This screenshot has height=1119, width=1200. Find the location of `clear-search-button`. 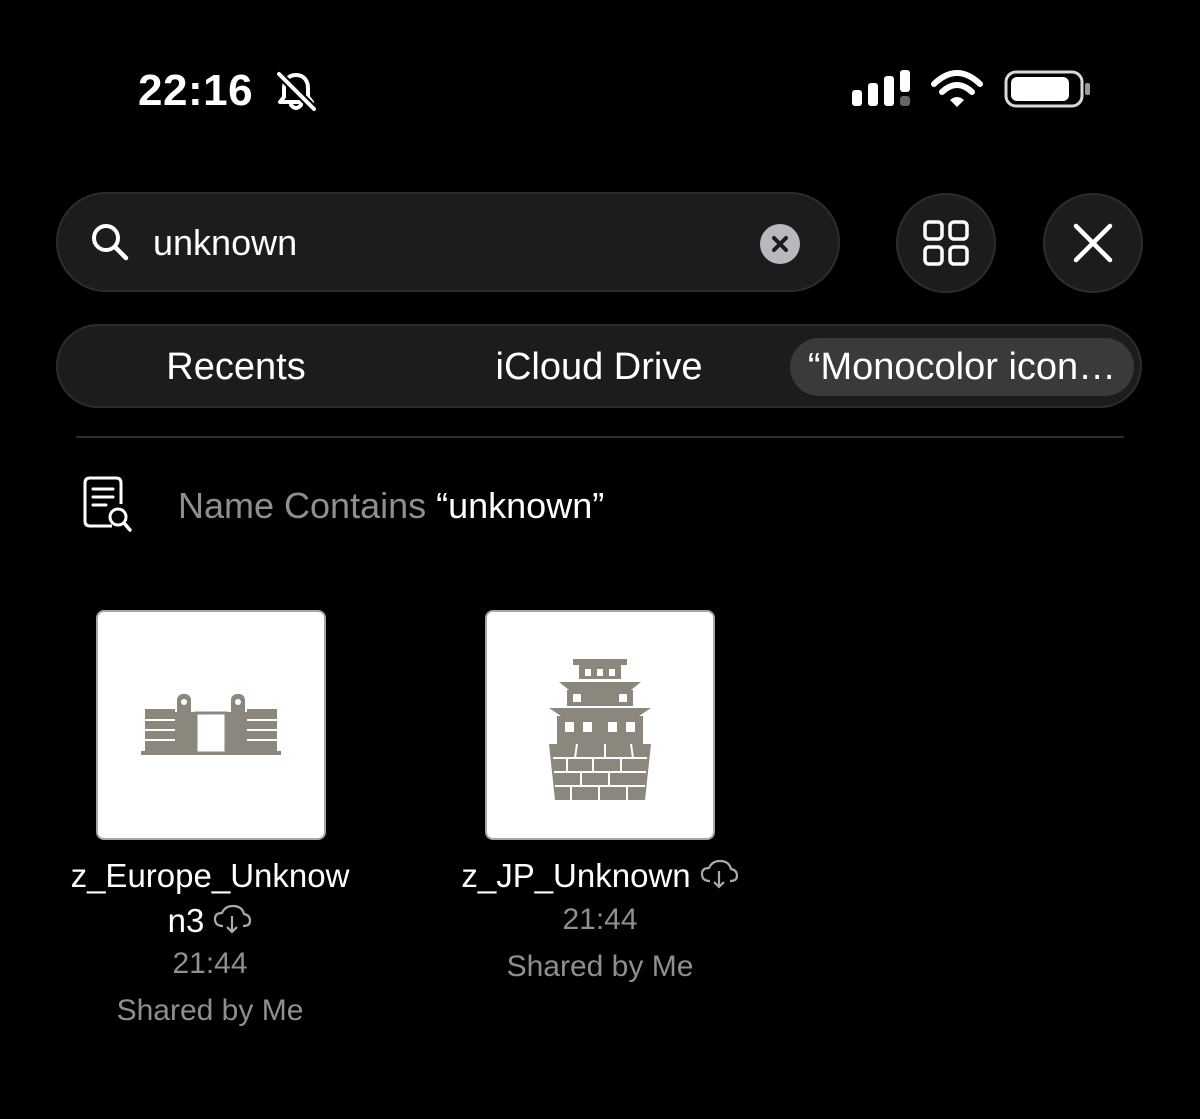

clear-search-button is located at coordinates (780, 244).